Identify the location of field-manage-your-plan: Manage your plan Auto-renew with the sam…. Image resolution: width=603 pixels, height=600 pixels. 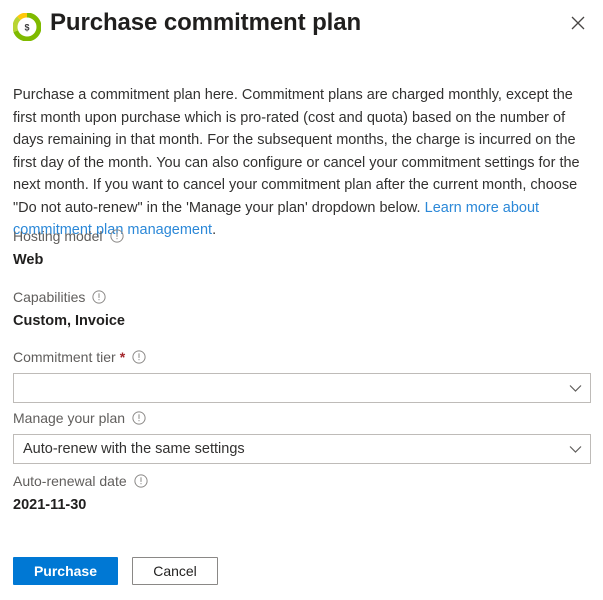
(302, 436).